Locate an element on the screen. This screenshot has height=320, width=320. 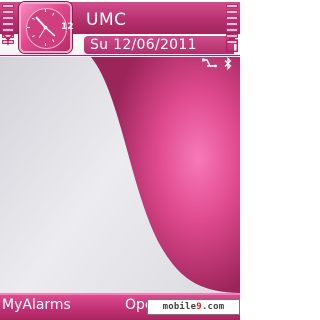
usb-connection-icon is located at coordinates (209, 63).